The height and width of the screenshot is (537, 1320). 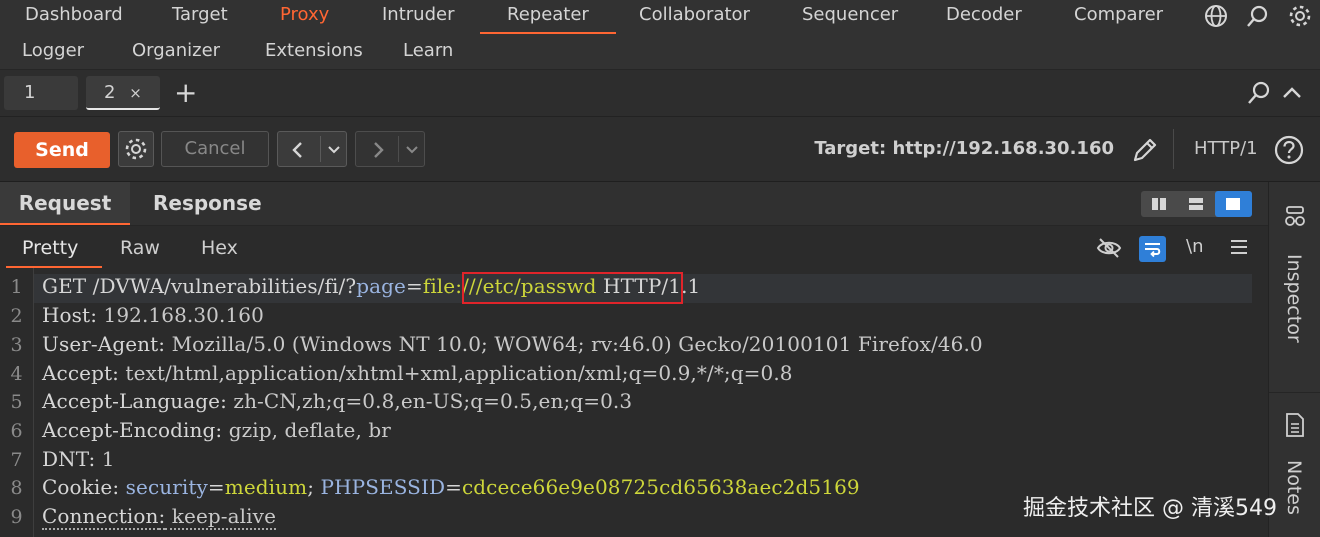 What do you see at coordinates (123, 93) in the screenshot?
I see `repeater-tab-2: 2 ×` at bounding box center [123, 93].